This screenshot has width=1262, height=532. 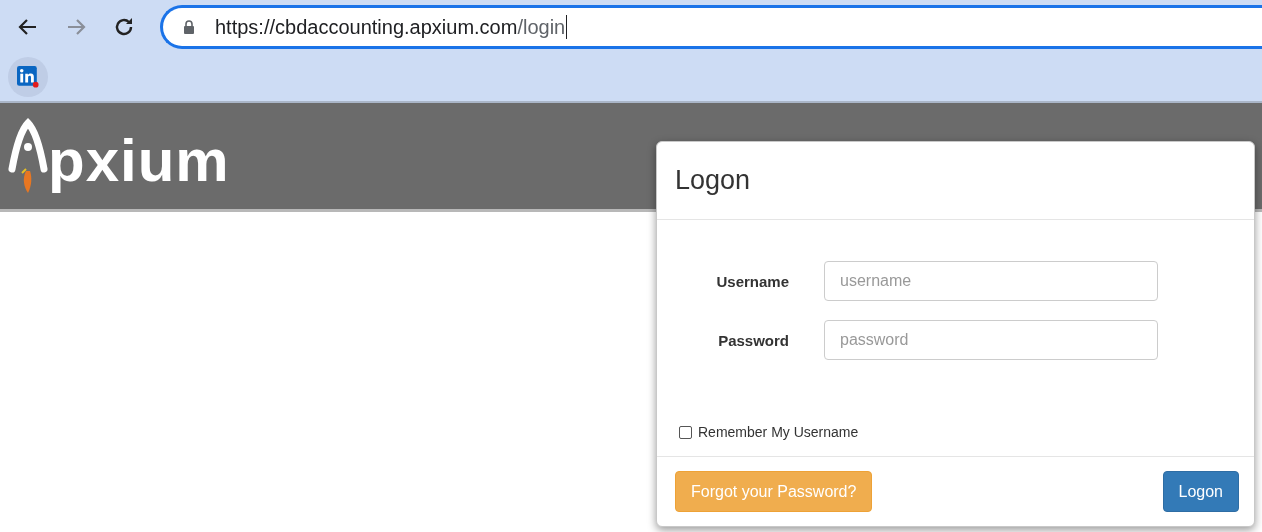 What do you see at coordinates (778, 432) in the screenshot?
I see `checkbox-label: Remember My Username` at bounding box center [778, 432].